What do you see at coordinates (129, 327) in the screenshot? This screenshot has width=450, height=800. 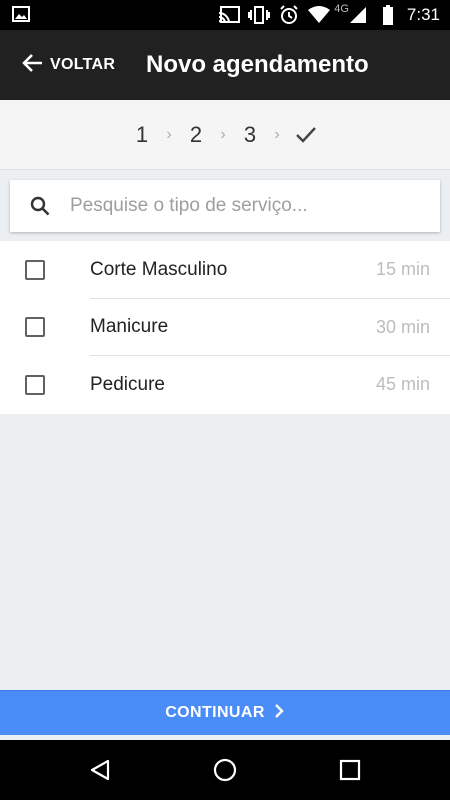 I see `service-name: Manicure` at bounding box center [129, 327].